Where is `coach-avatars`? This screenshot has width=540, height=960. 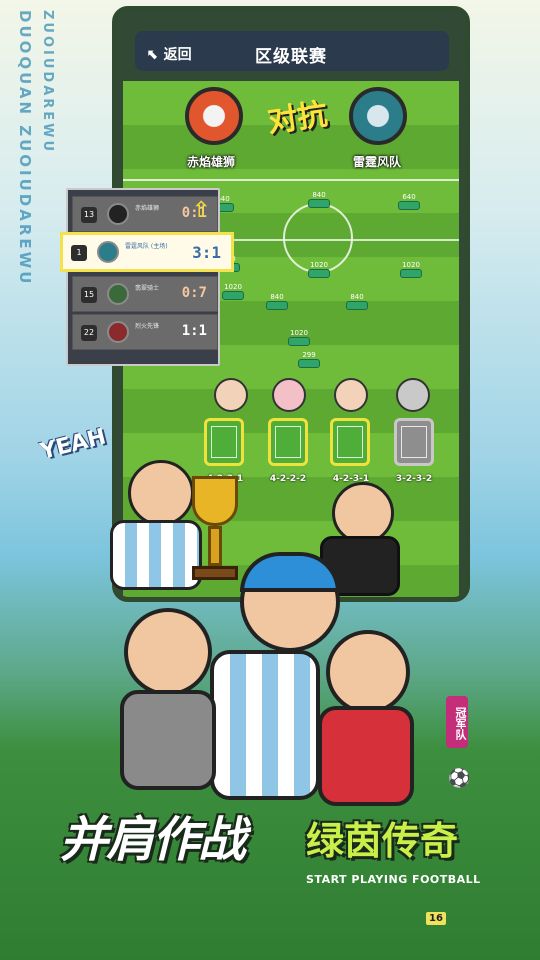 coach-avatars is located at coordinates (283, 398).